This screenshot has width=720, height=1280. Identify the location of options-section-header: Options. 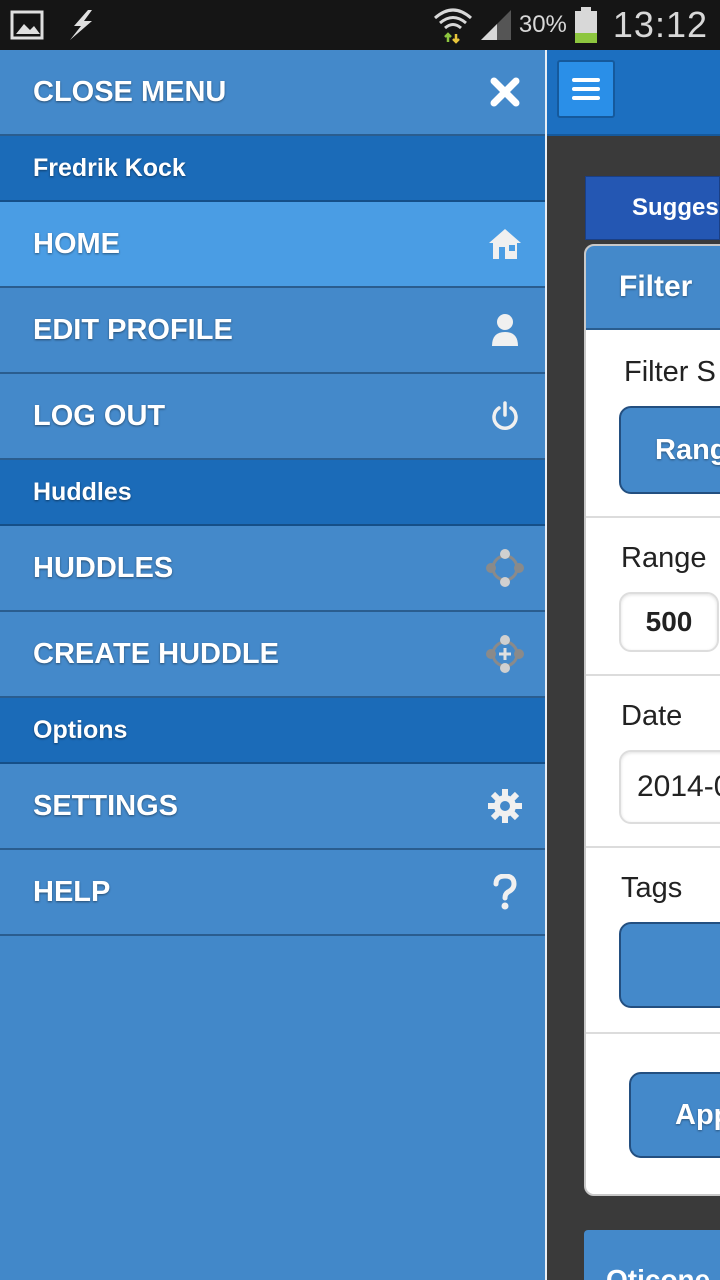
(272, 731).